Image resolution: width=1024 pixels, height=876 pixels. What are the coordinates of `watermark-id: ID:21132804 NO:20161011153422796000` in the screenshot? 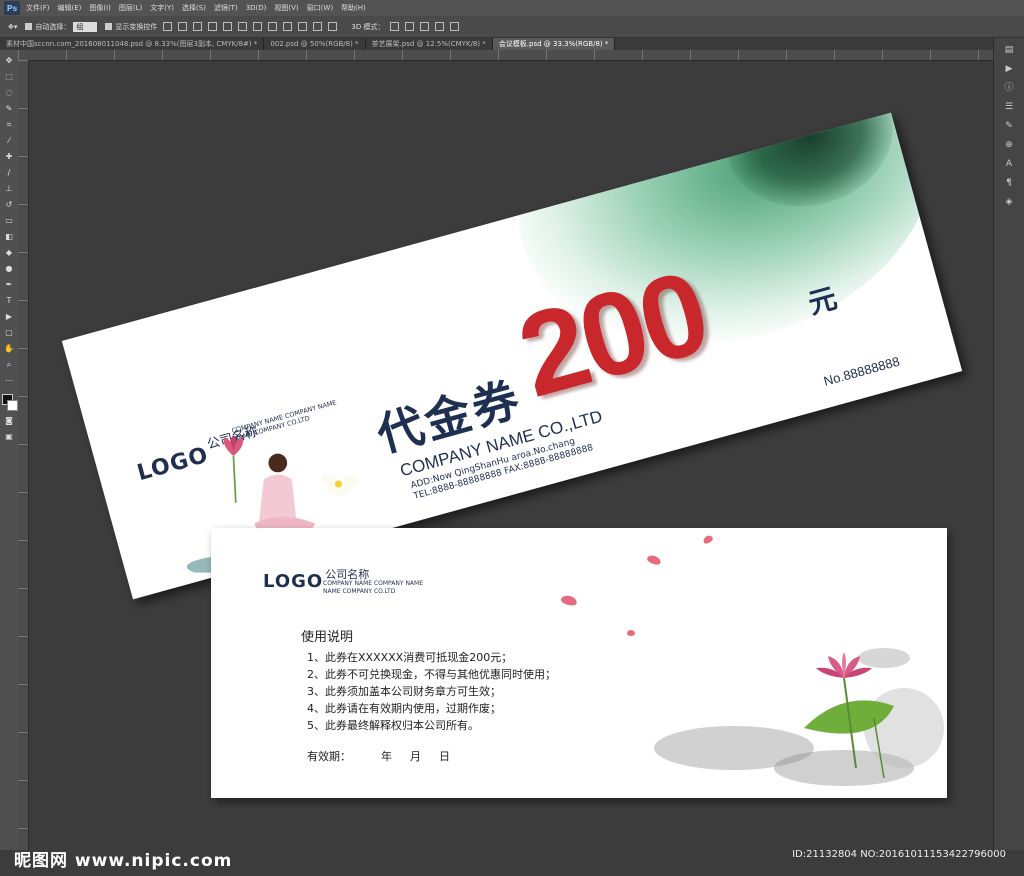 It's located at (899, 854).